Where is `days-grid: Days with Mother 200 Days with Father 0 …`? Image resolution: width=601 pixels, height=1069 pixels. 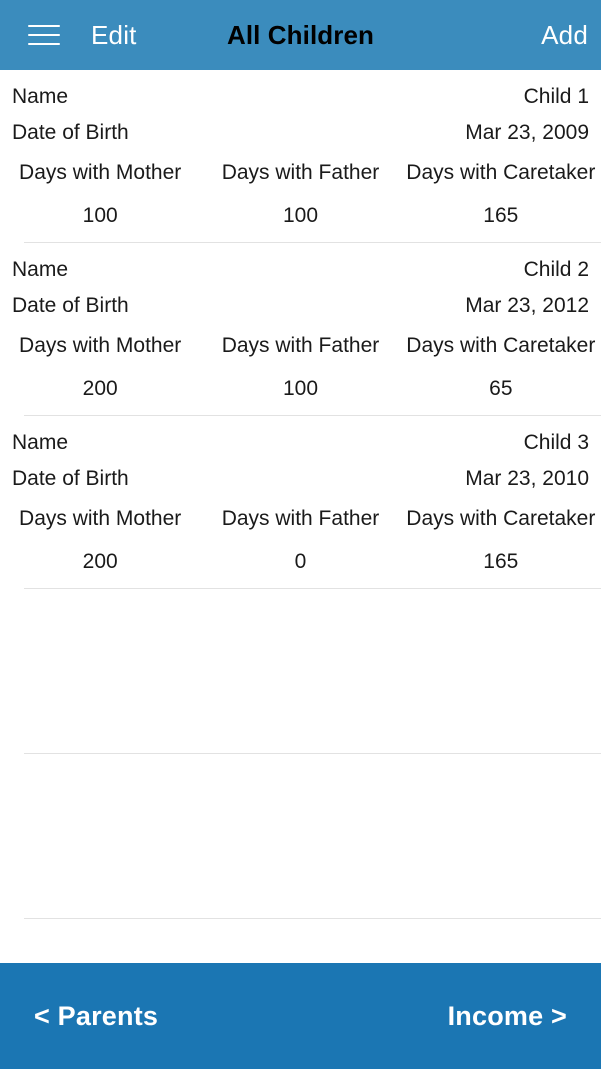
days-grid: Days with Mother 200 Days with Father 0 … is located at coordinates (300, 540).